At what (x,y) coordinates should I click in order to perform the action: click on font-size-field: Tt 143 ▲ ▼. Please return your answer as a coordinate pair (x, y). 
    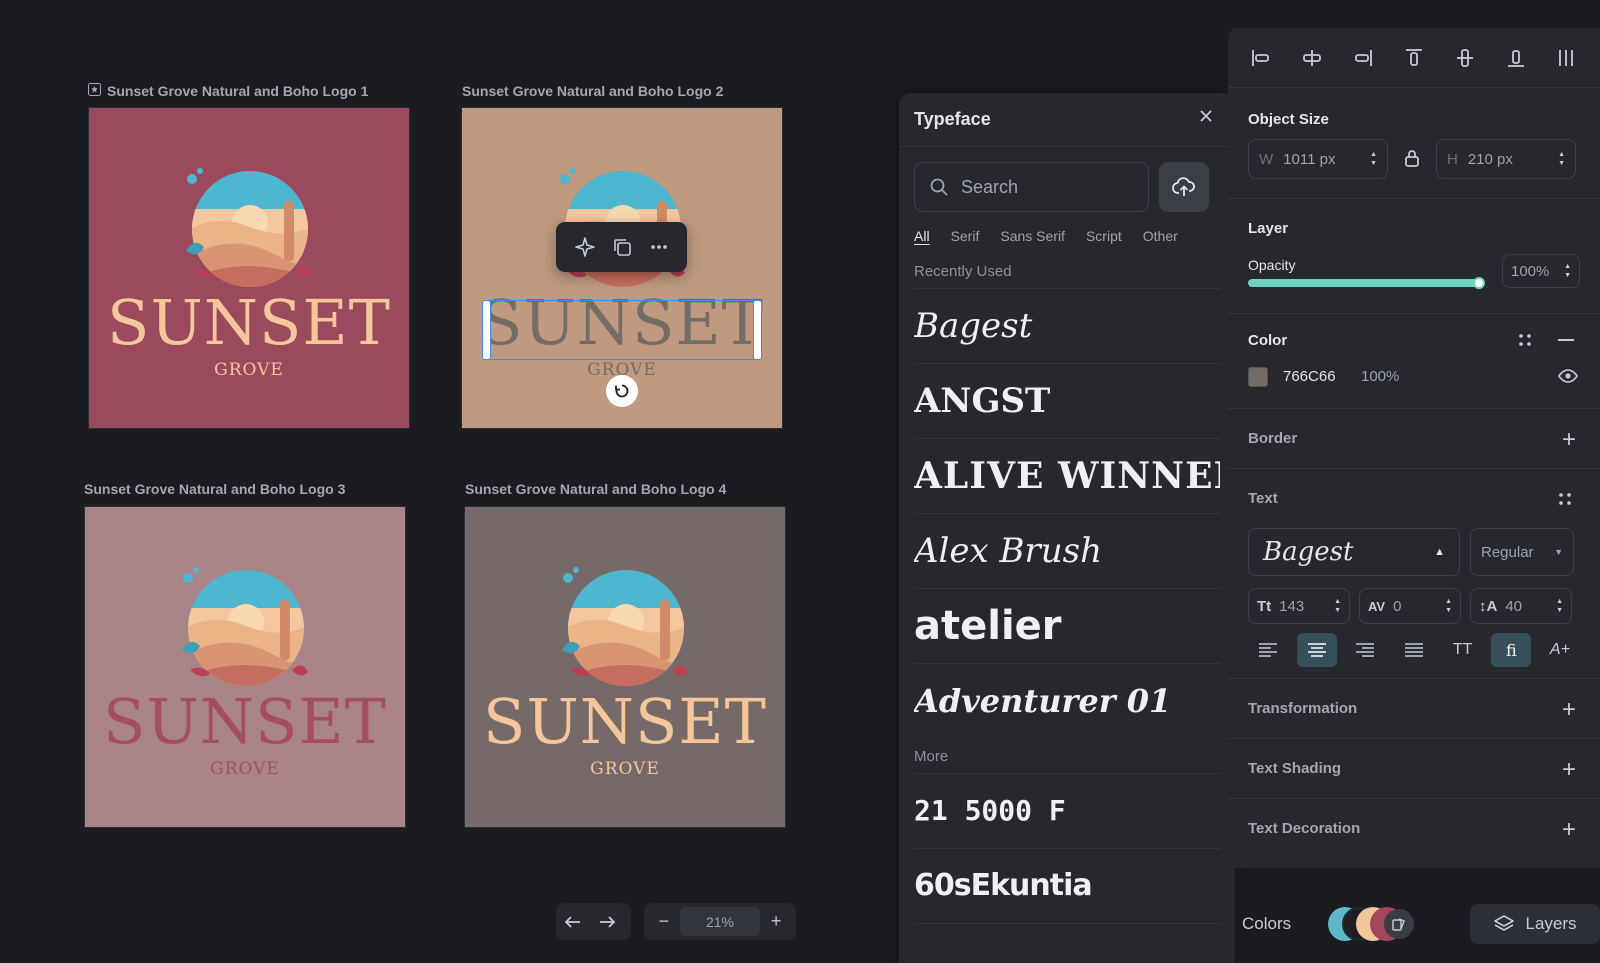
    Looking at the image, I should click on (1299, 606).